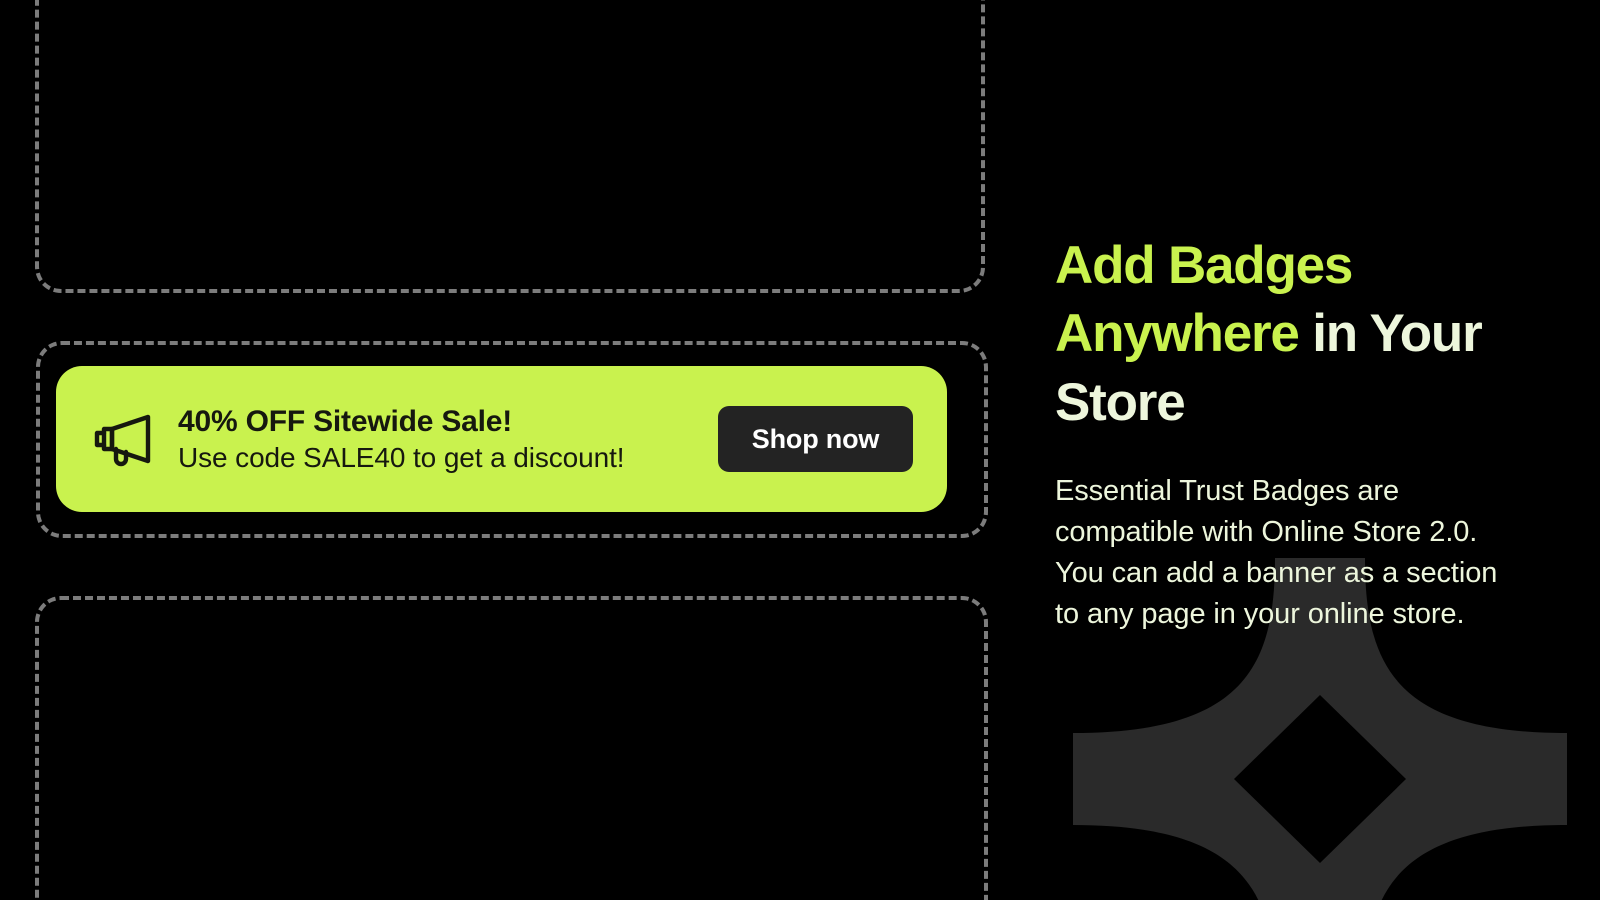  Describe the element at coordinates (815, 439) in the screenshot. I see `shop-now-button: Shop now` at that location.